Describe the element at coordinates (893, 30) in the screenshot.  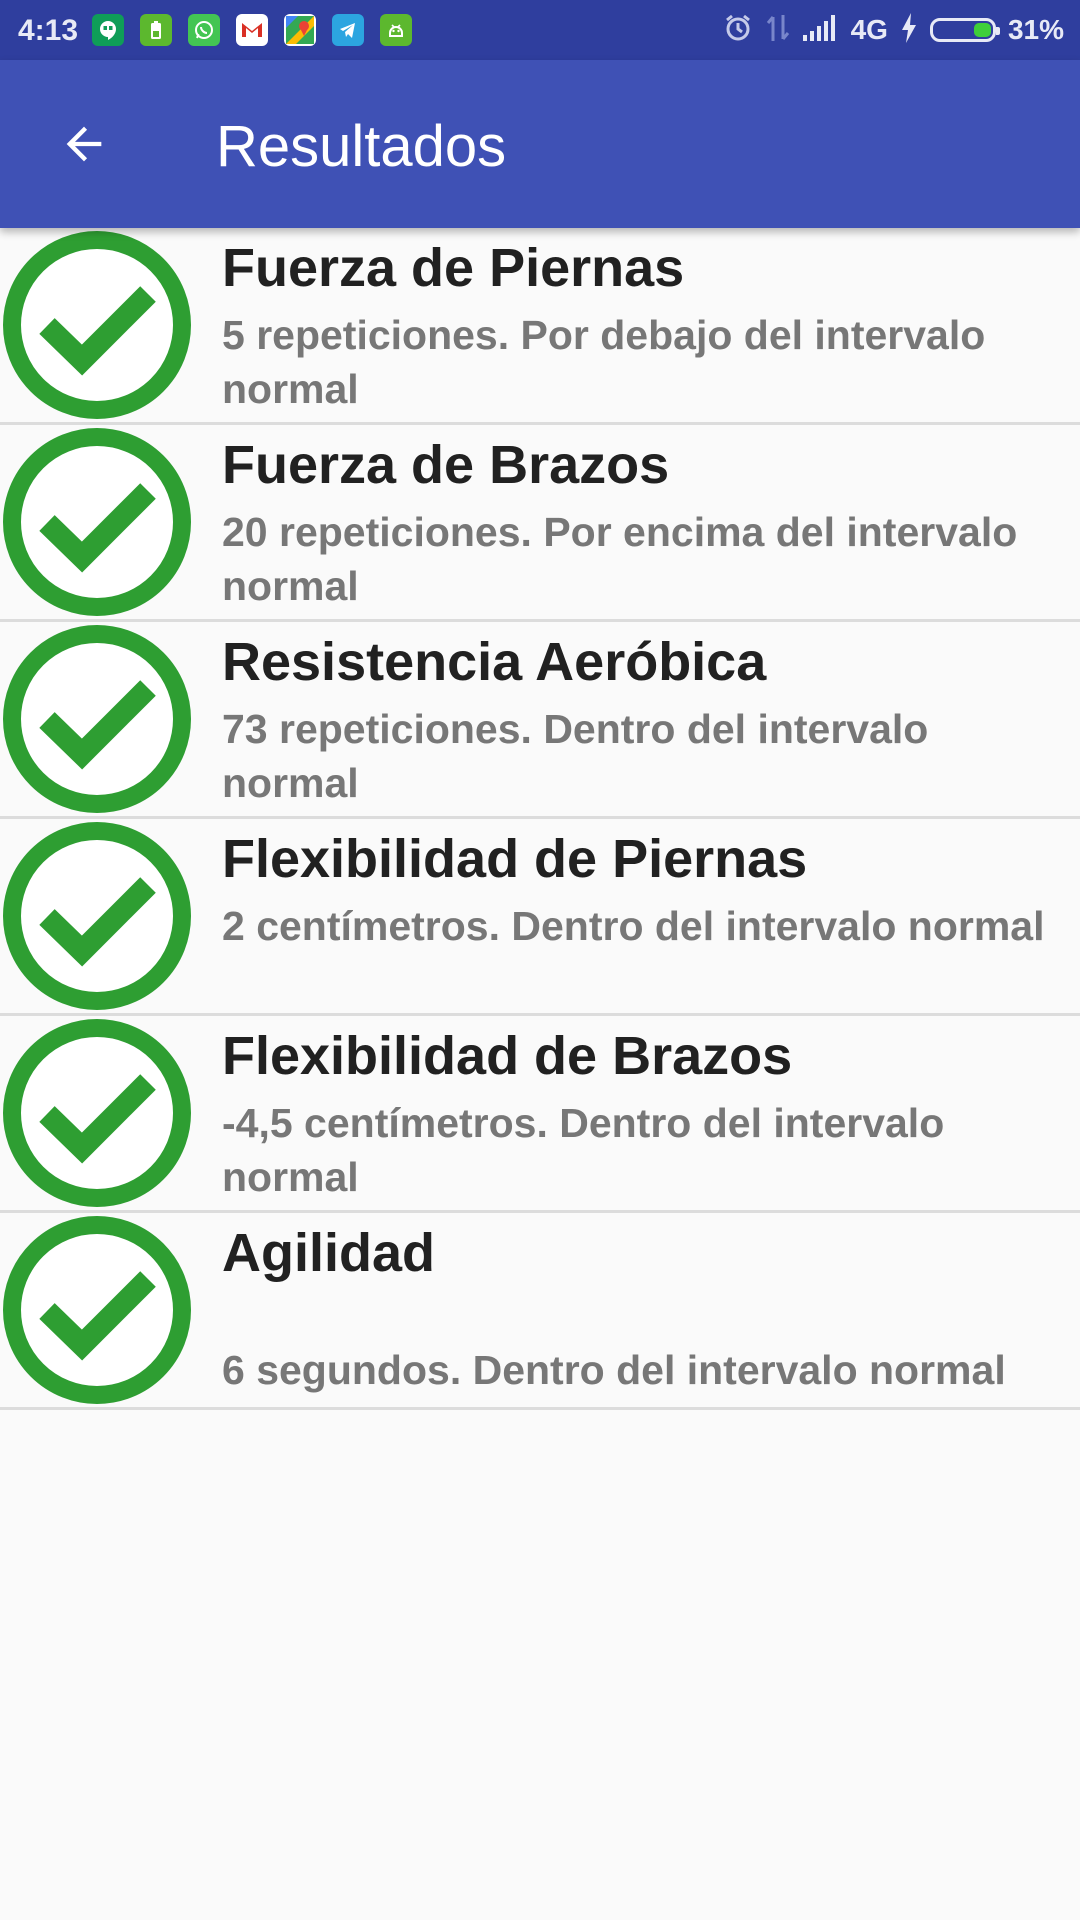
I see `system-icons: 4G 31%` at that location.